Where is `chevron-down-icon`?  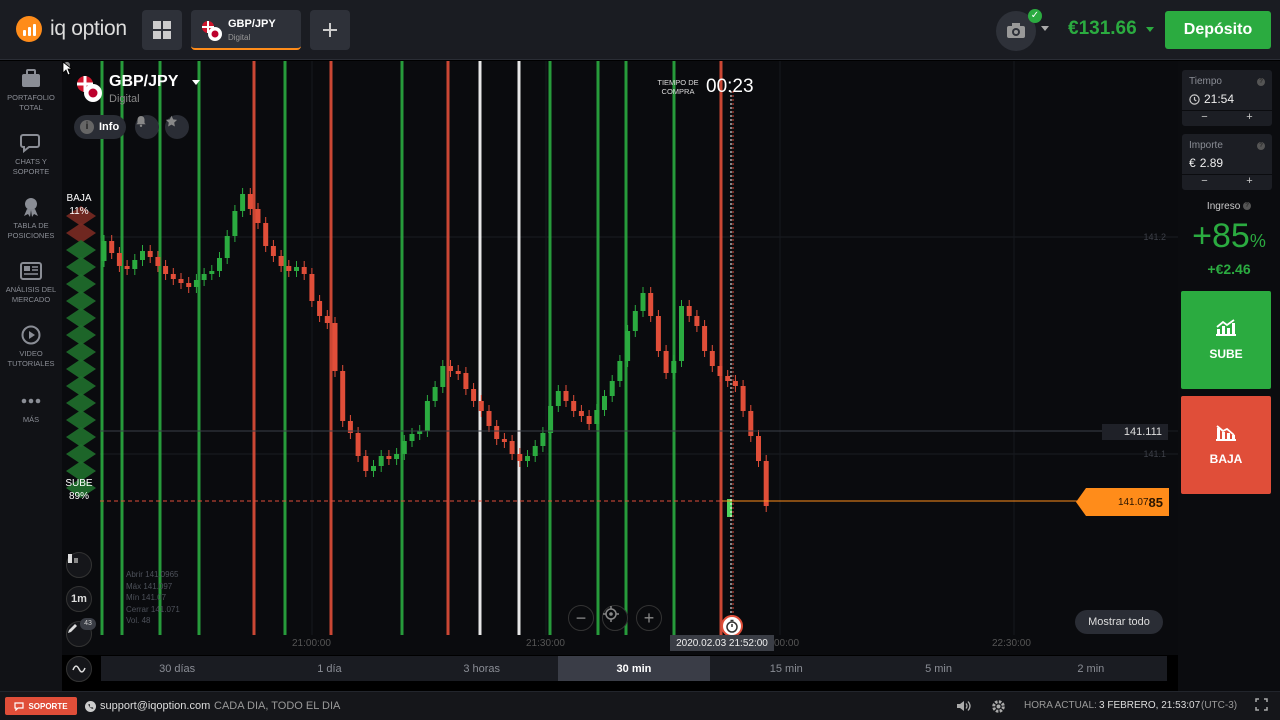 chevron-down-icon is located at coordinates (196, 82).